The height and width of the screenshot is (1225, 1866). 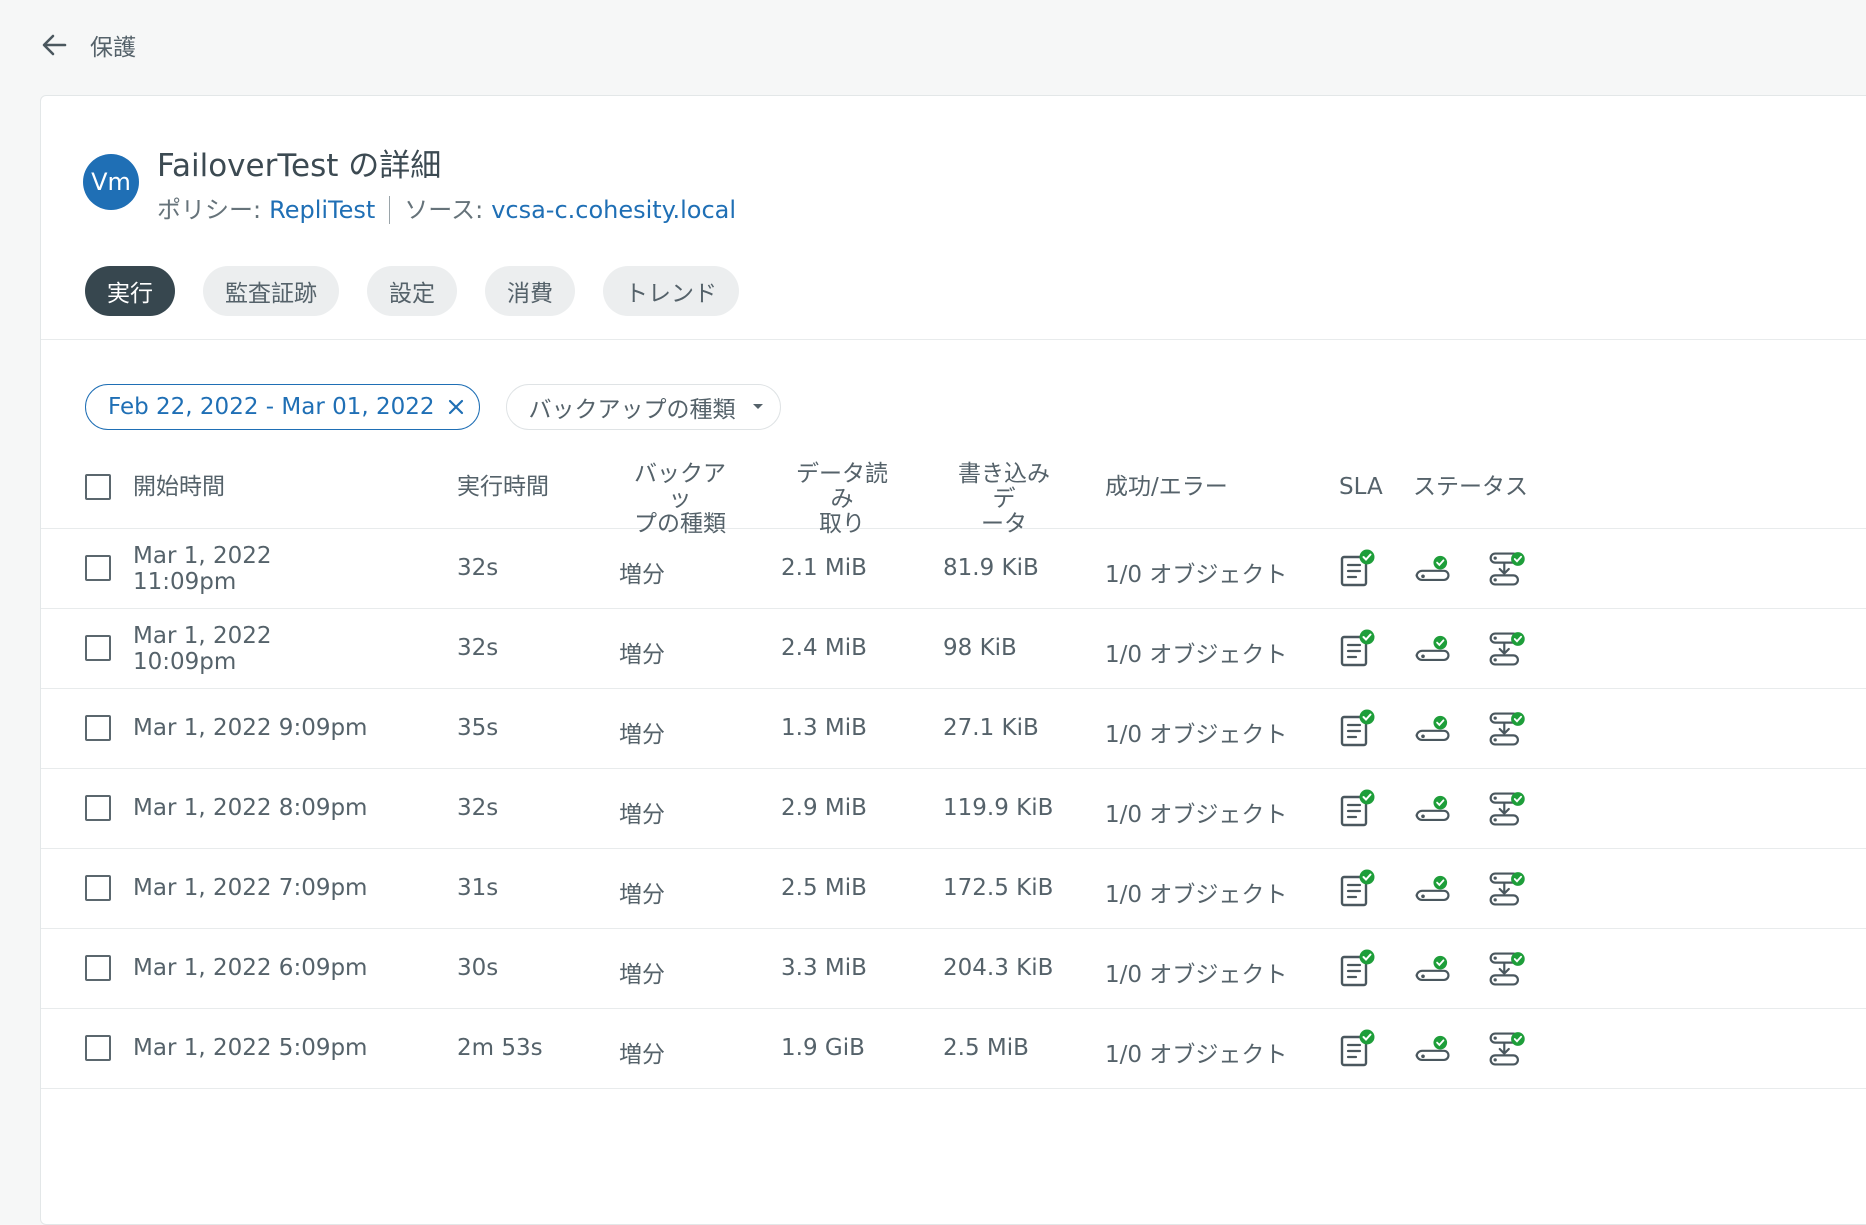 What do you see at coordinates (1166, 487) in the screenshot?
I see `col-success-error: 成功/エラー` at bounding box center [1166, 487].